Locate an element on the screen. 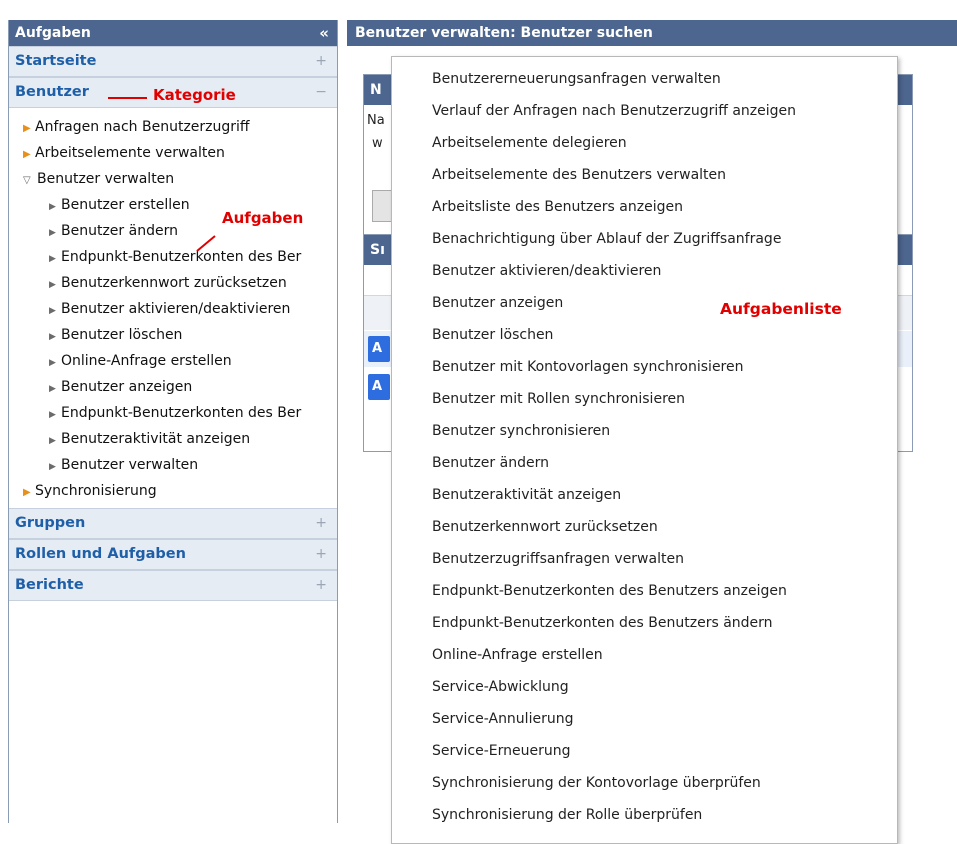 The width and height of the screenshot is (957, 844). menu-item: Benutzer aktivieren/deaktivieren is located at coordinates (644, 271).